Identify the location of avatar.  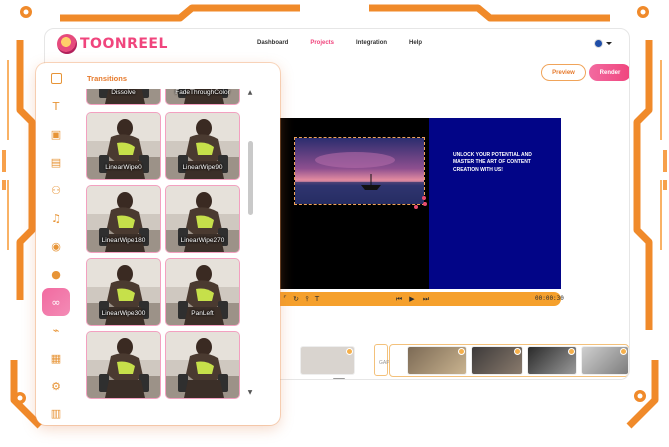
(598, 43).